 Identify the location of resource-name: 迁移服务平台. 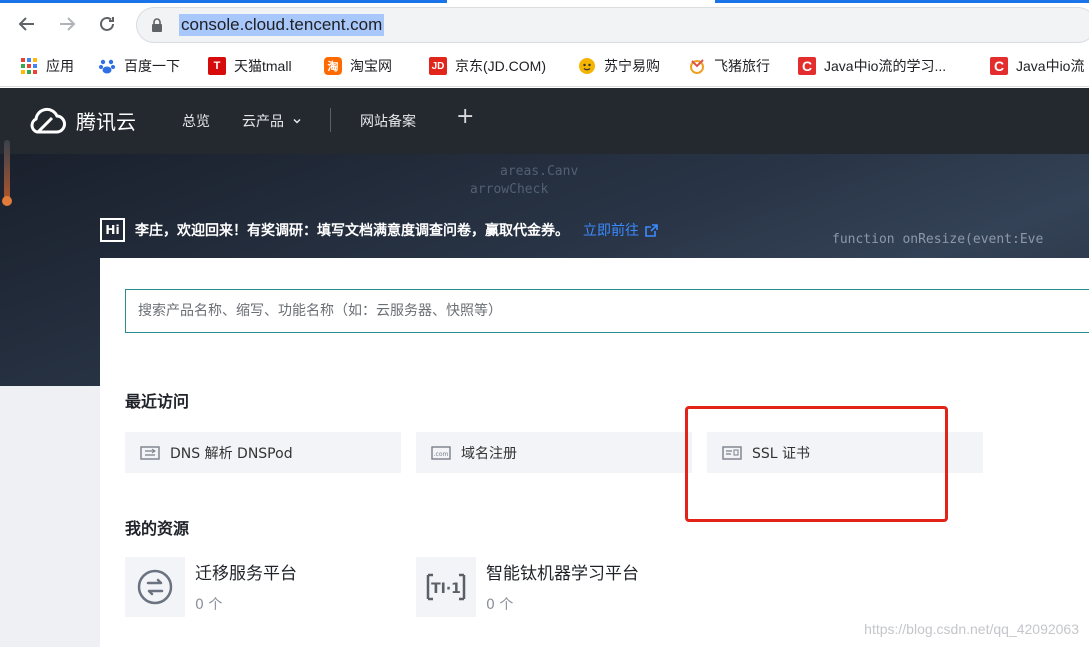
(246, 574).